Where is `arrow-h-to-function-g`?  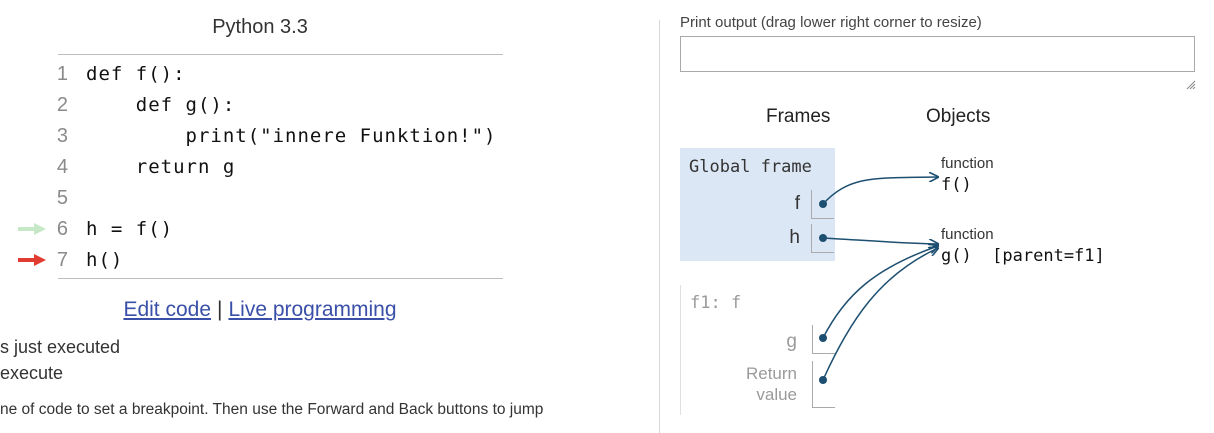 arrow-h-to-function-g is located at coordinates (880, 240).